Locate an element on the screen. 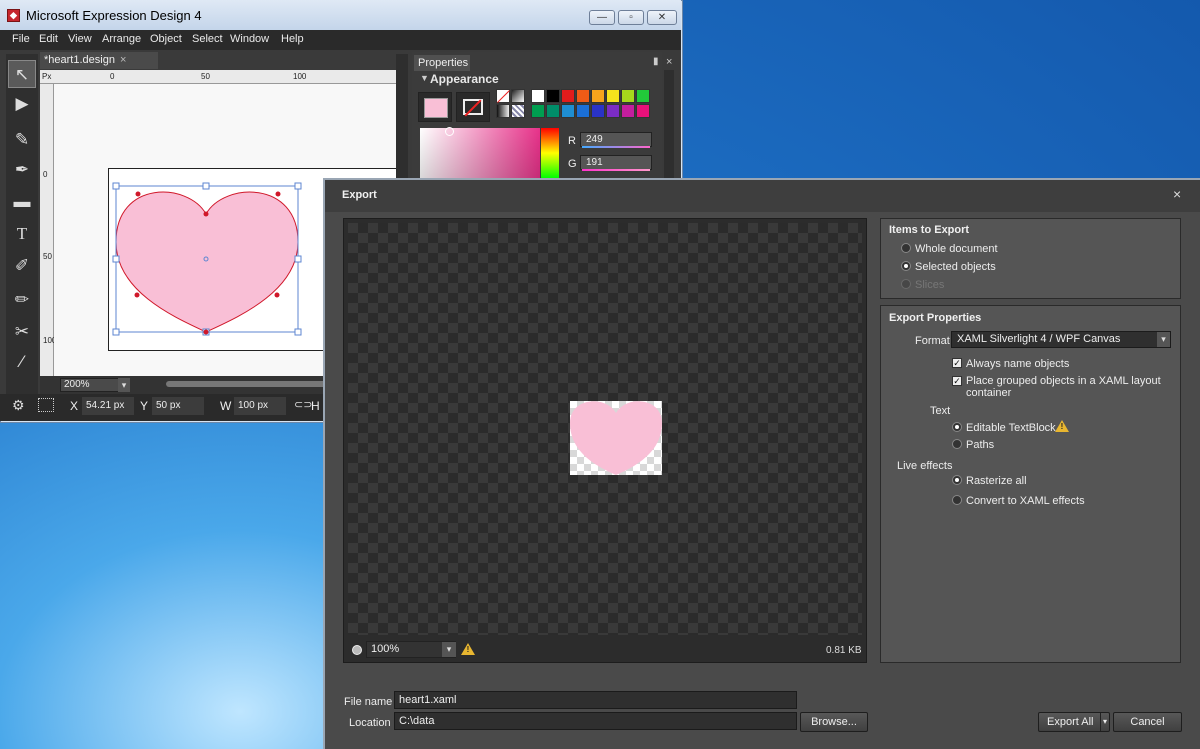 The width and height of the screenshot is (1200, 749). ruler-tick: 100 is located at coordinates (300, 76).